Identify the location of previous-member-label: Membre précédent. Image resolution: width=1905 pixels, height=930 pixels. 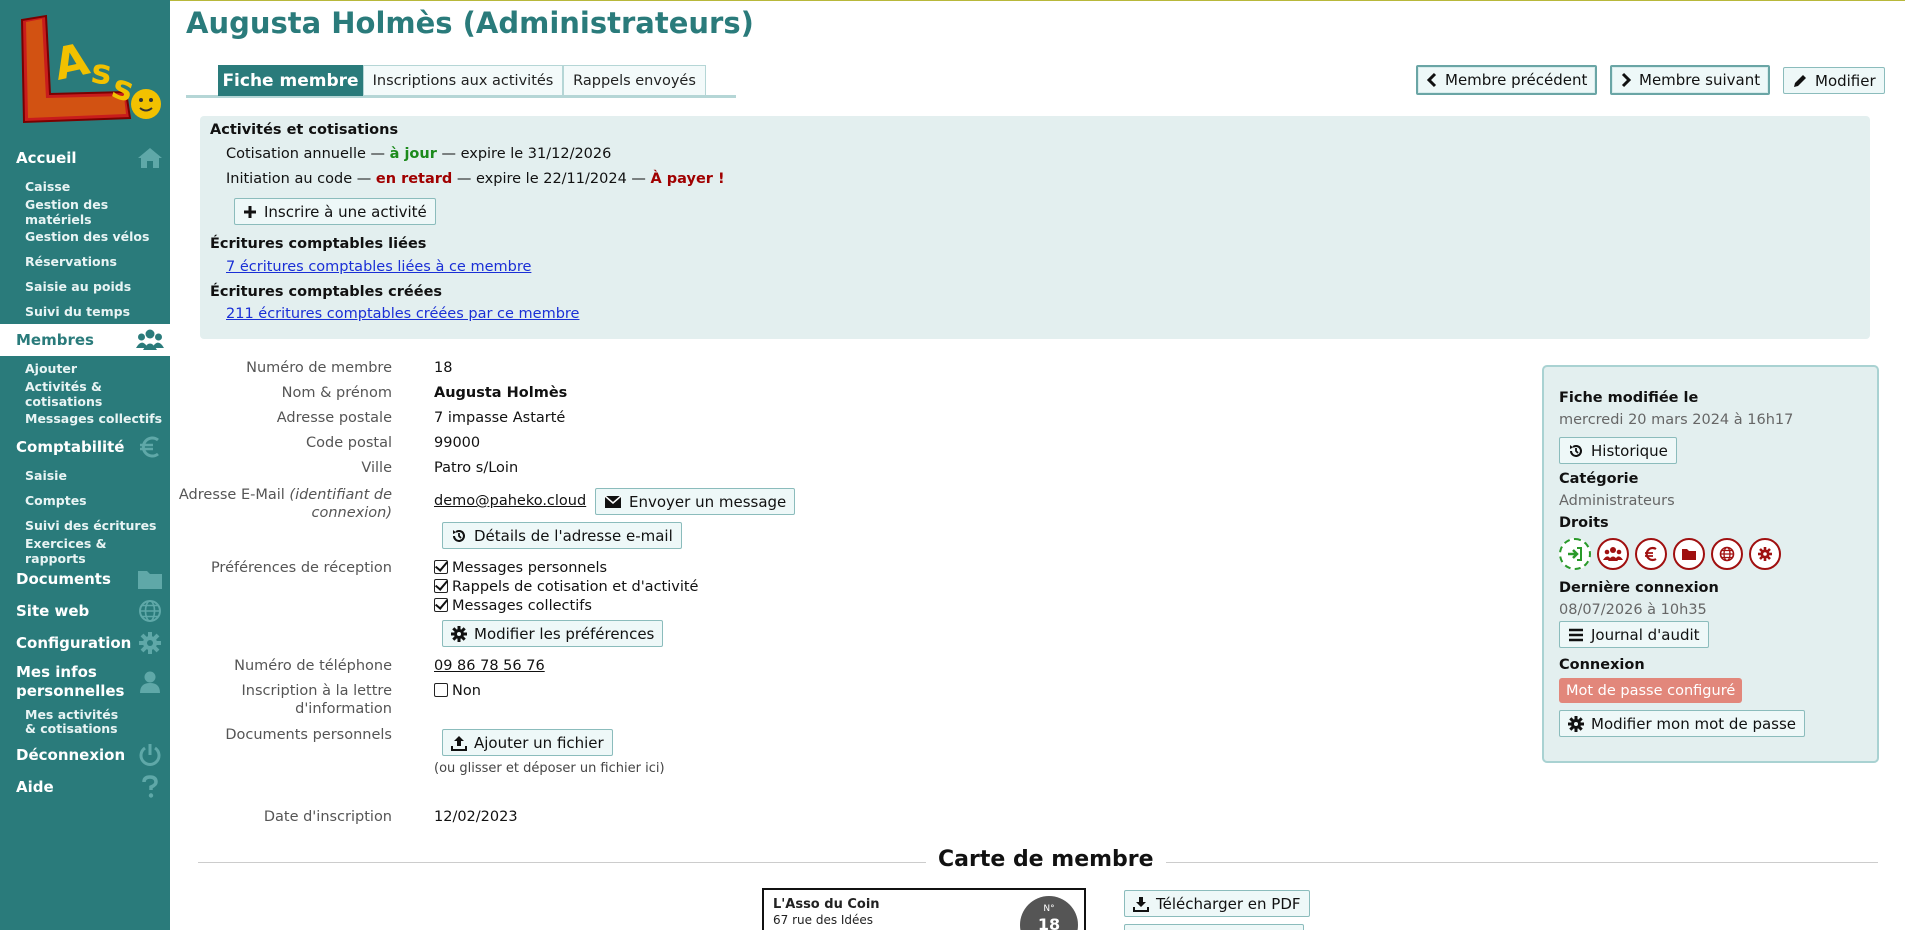
(1516, 80).